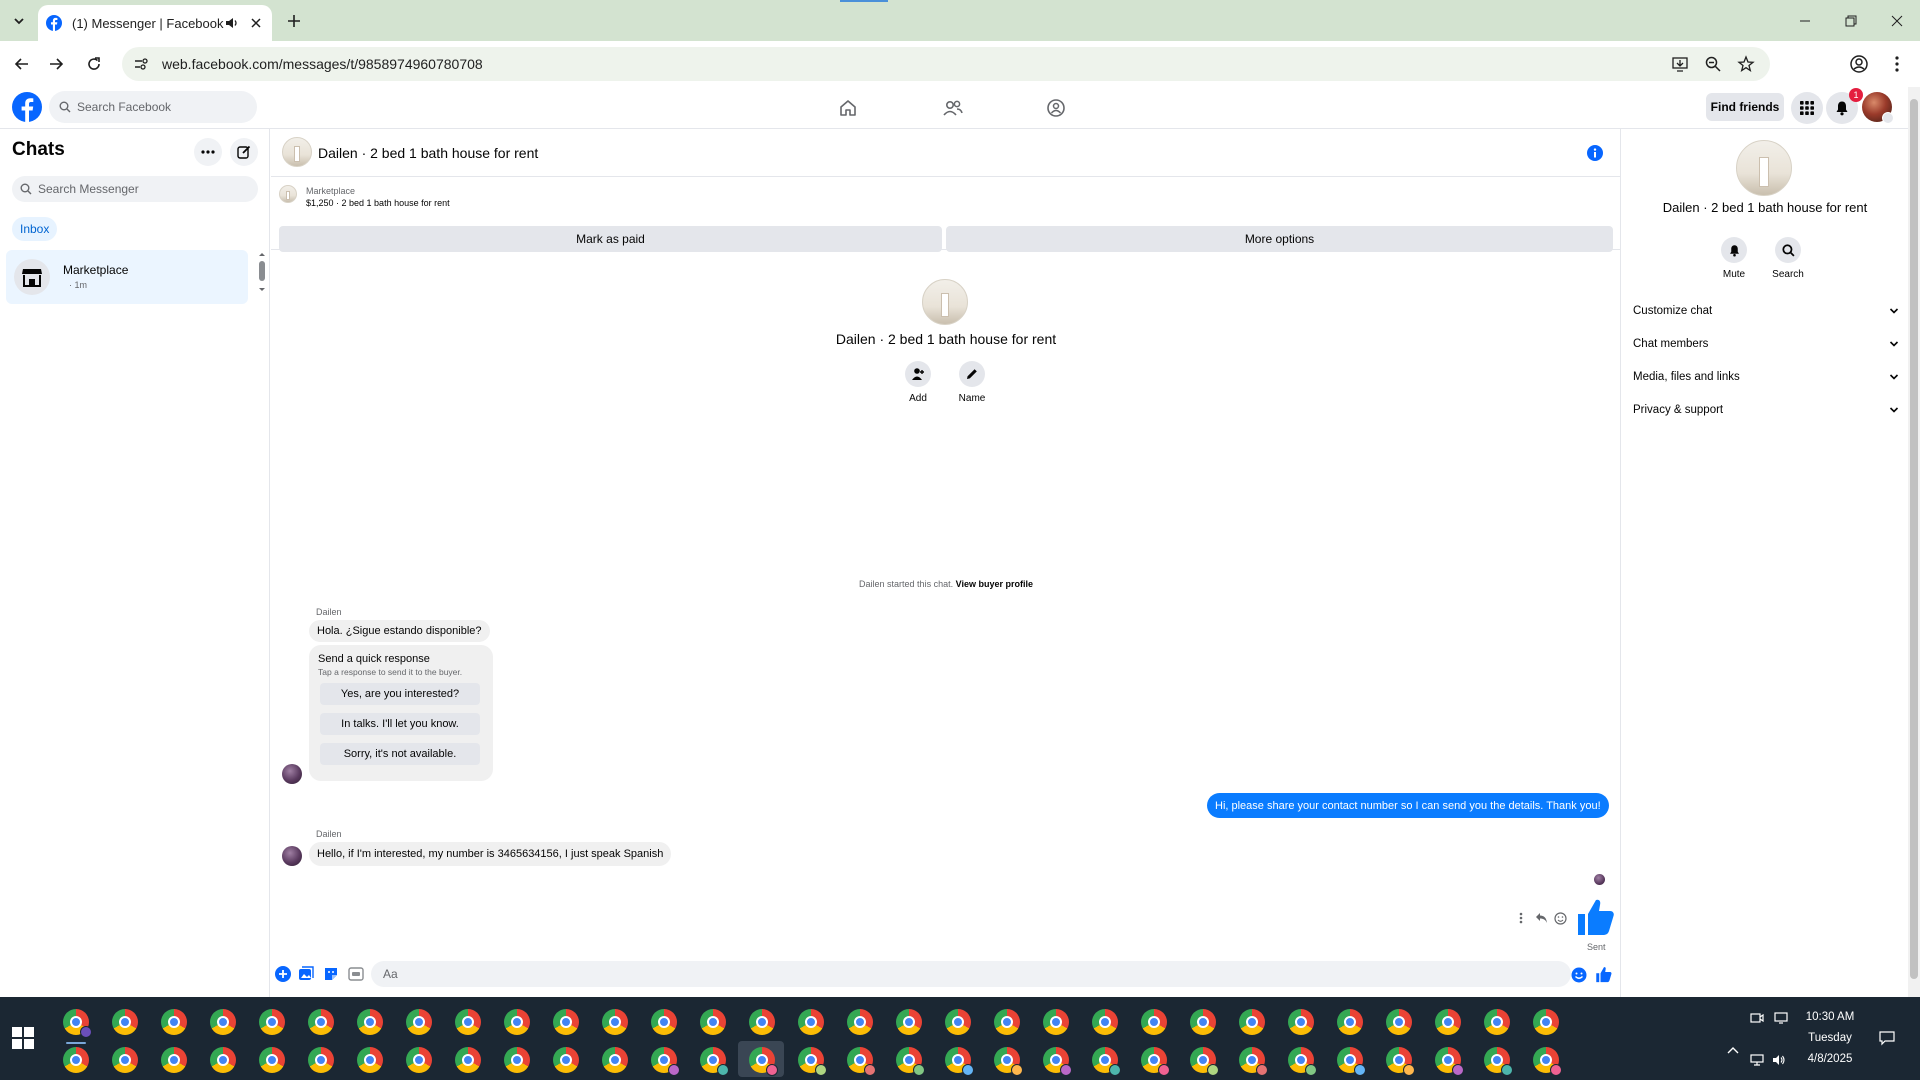 Image resolution: width=1920 pixels, height=1080 pixels. Describe the element at coordinates (400, 754) in the screenshot. I see `quick-response-option: Sorry, it's not available.` at that location.